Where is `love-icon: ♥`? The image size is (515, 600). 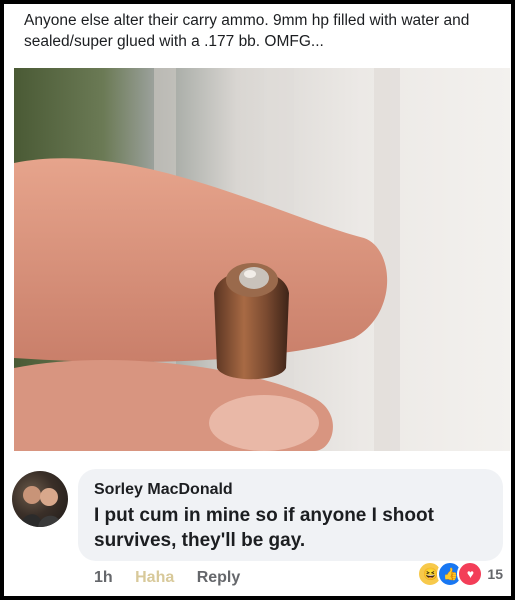 love-icon: ♥ is located at coordinates (470, 574).